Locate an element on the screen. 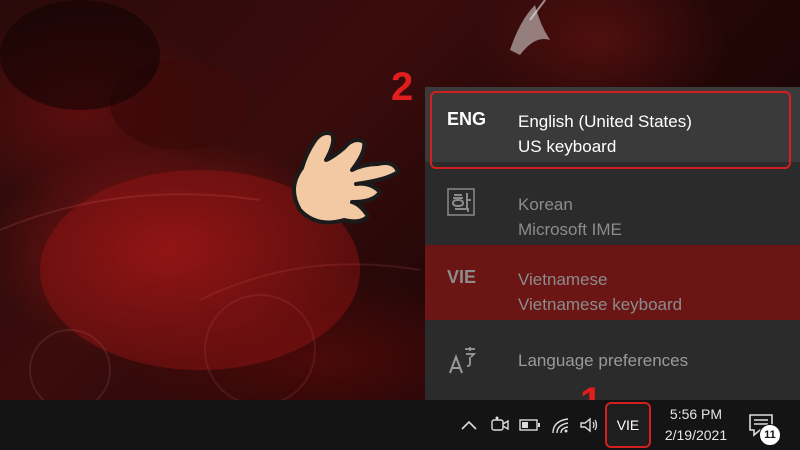 The image size is (800, 450). language-item-english: ENG English (United States) US keyboard is located at coordinates (612, 124).